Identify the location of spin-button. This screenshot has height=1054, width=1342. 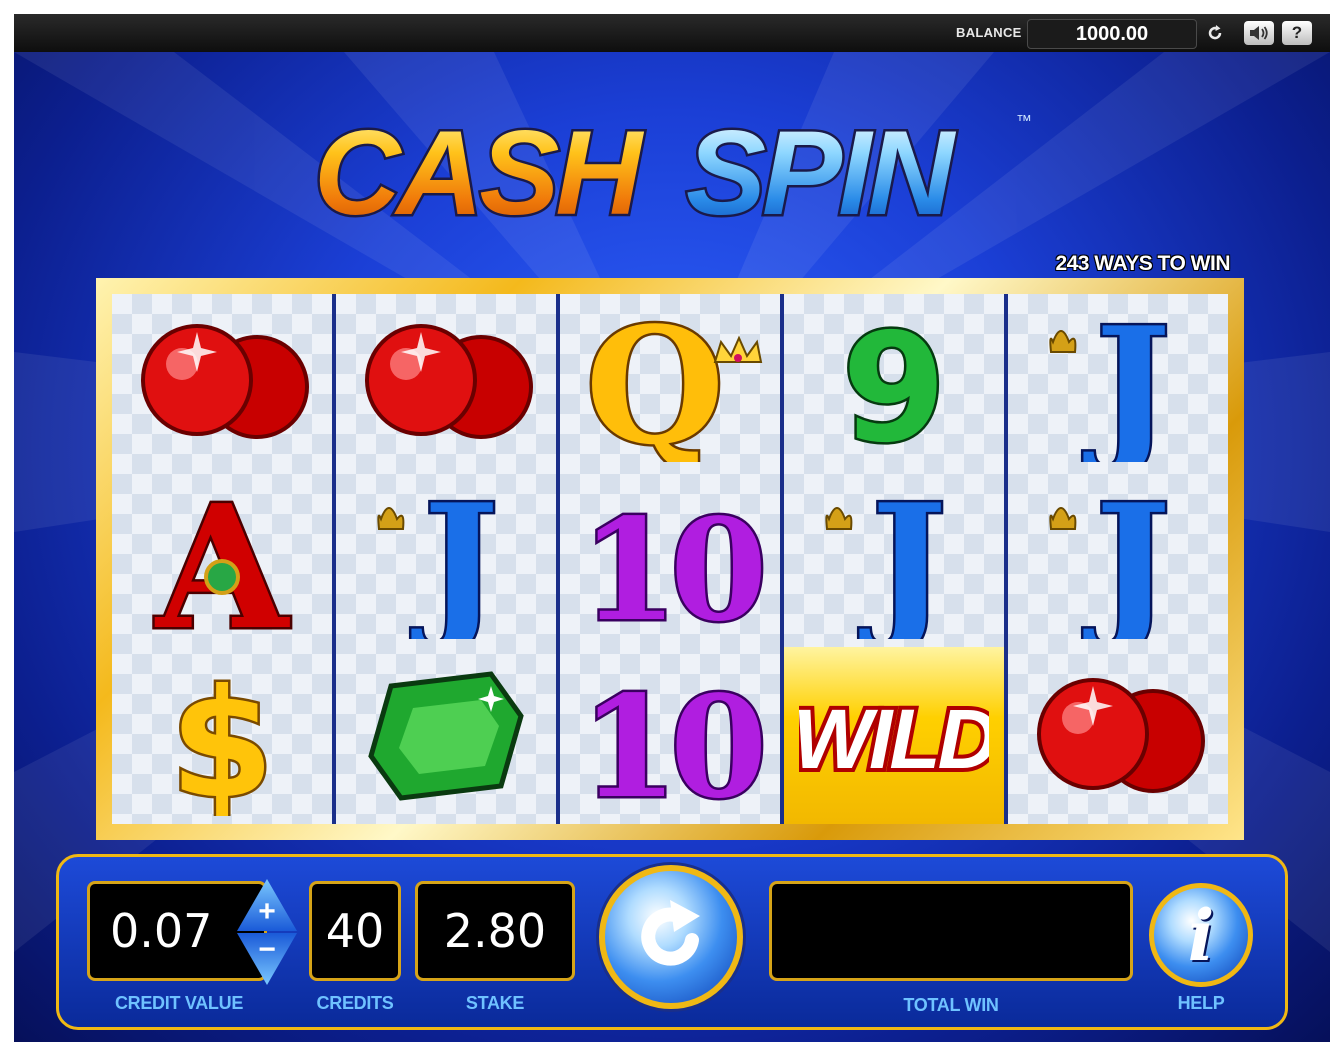
(671, 937).